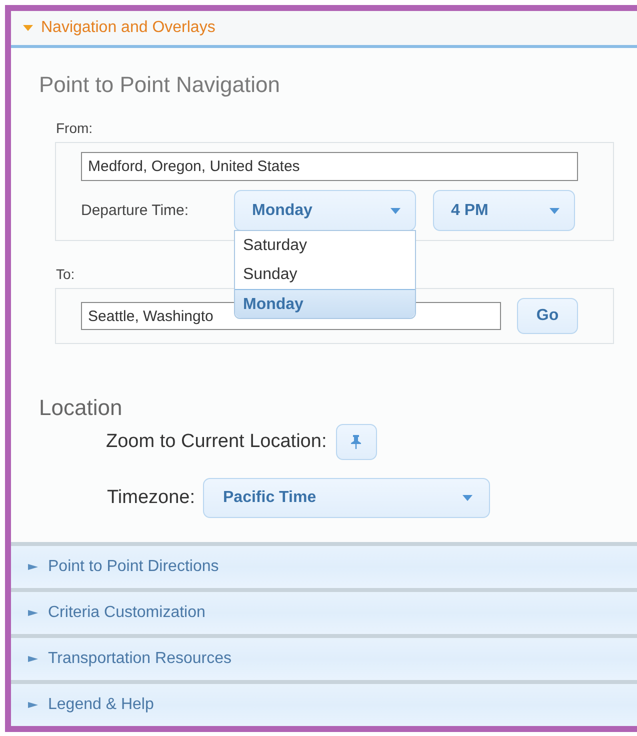 This screenshot has height=736, width=637. What do you see at coordinates (216, 442) in the screenshot?
I see `field-label: Zoom to Current Location:` at bounding box center [216, 442].